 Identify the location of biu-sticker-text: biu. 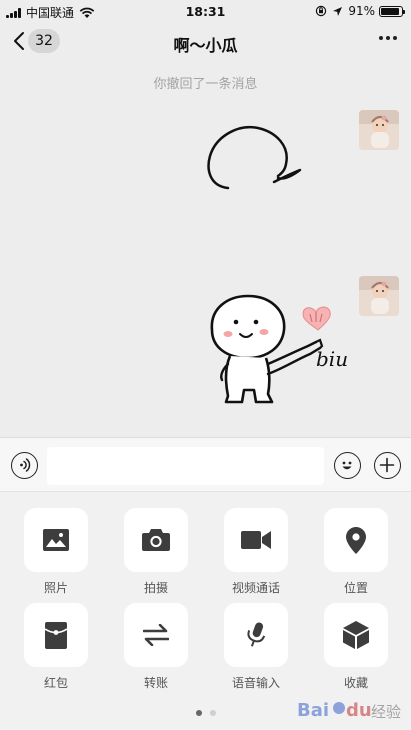
(332, 359).